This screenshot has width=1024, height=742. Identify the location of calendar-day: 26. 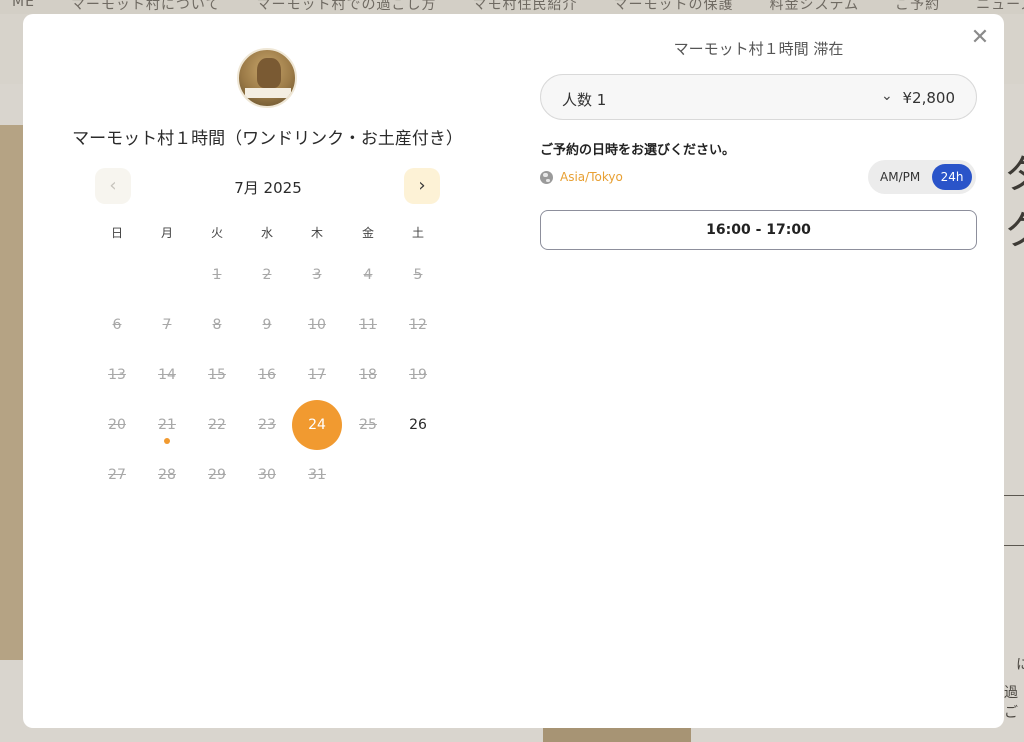
(418, 425).